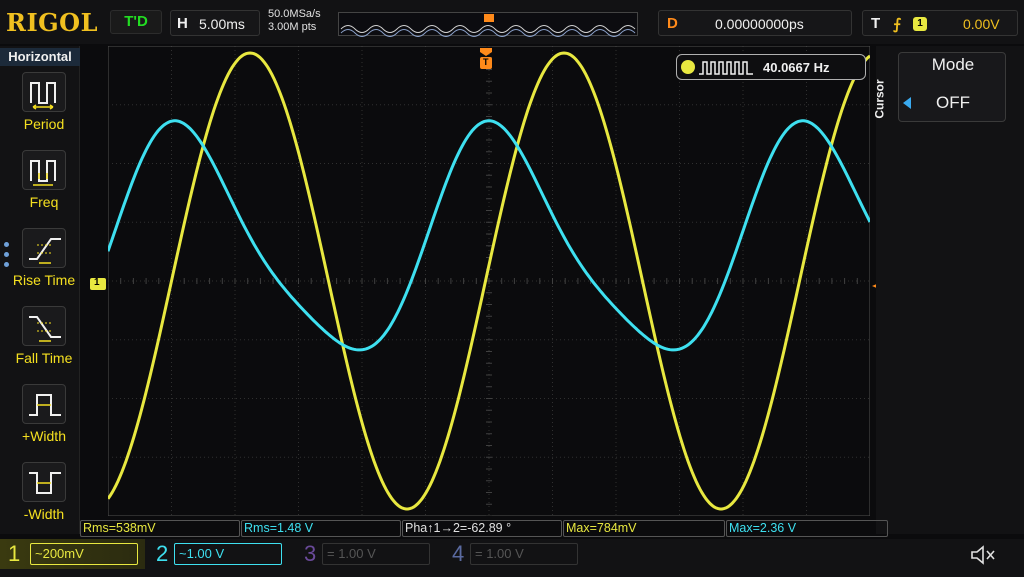 This screenshot has width=1024, height=577. I want to click on menu-item-period: Period, so click(40, 111).